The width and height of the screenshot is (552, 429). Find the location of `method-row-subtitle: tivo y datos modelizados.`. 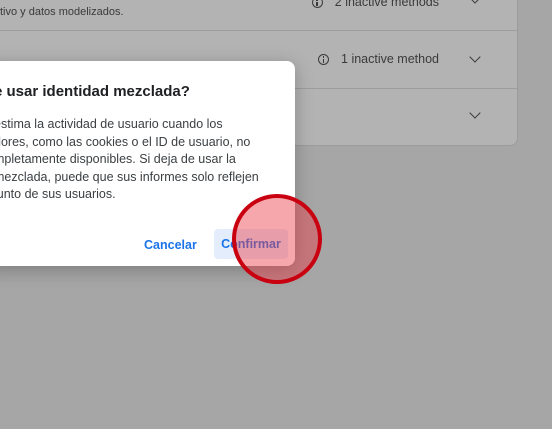

method-row-subtitle: tivo y datos modelizados. is located at coordinates (62, 12).